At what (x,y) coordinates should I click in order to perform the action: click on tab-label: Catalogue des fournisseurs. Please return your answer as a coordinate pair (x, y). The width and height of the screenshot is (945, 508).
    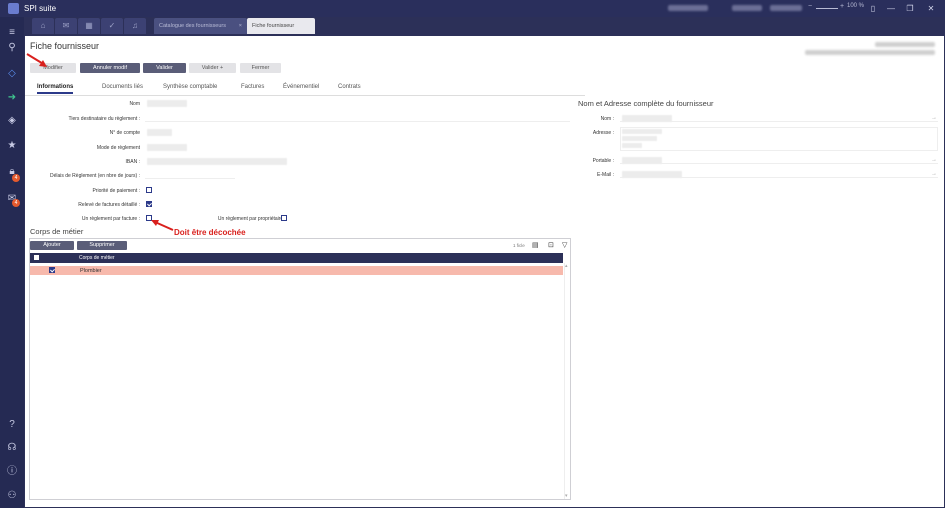
    Looking at the image, I should click on (192, 26).